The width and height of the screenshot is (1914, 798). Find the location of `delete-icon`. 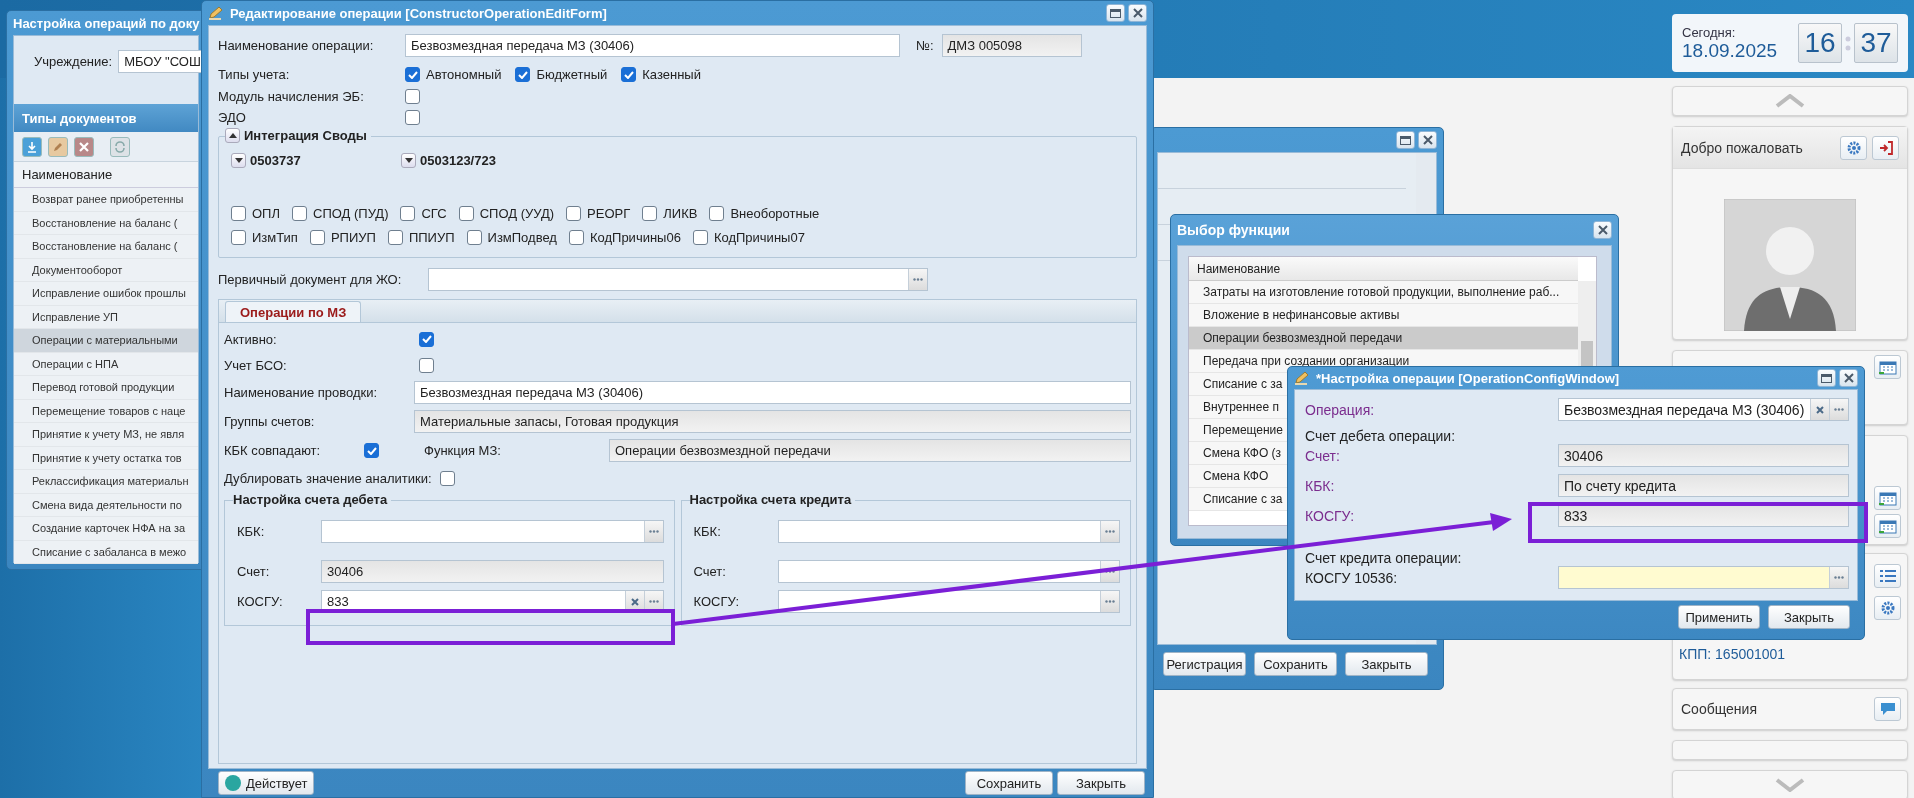

delete-icon is located at coordinates (84, 146).